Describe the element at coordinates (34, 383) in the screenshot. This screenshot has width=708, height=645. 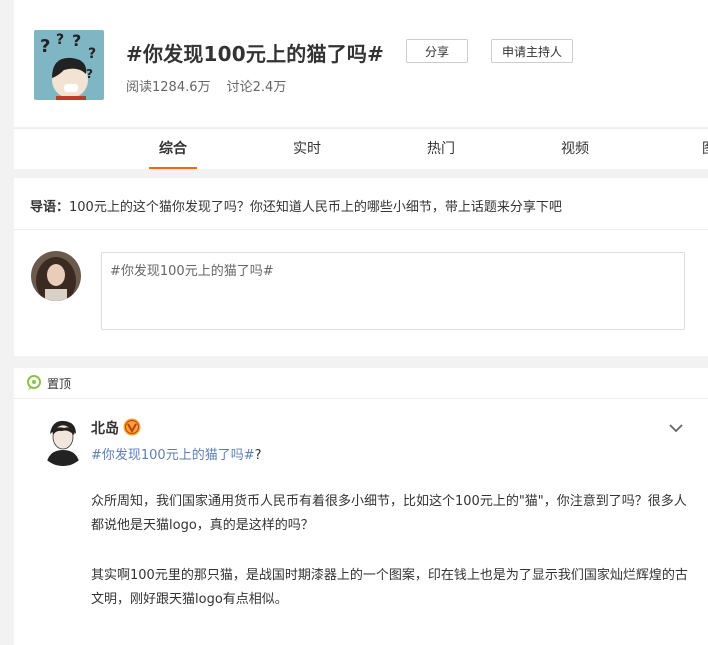
I see `pin-icon` at that location.